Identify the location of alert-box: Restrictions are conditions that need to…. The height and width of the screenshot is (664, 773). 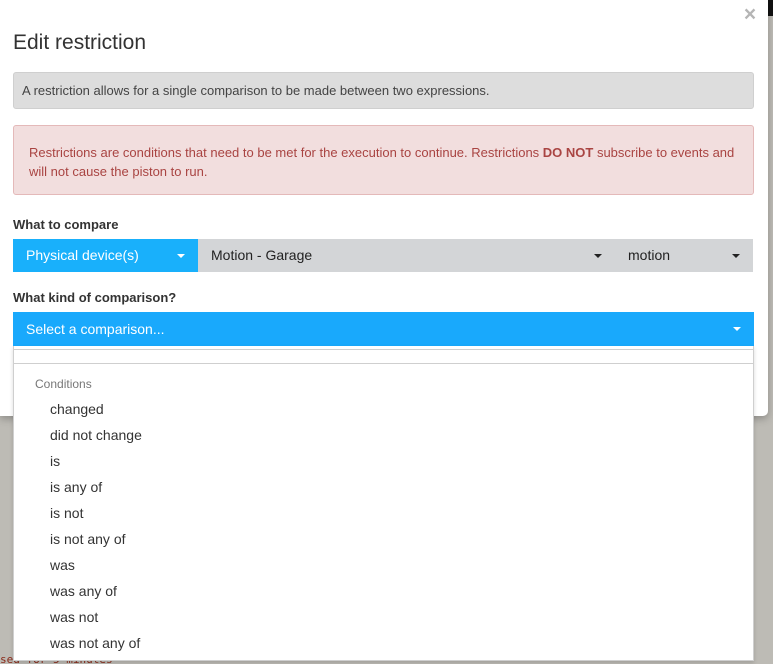
(383, 160).